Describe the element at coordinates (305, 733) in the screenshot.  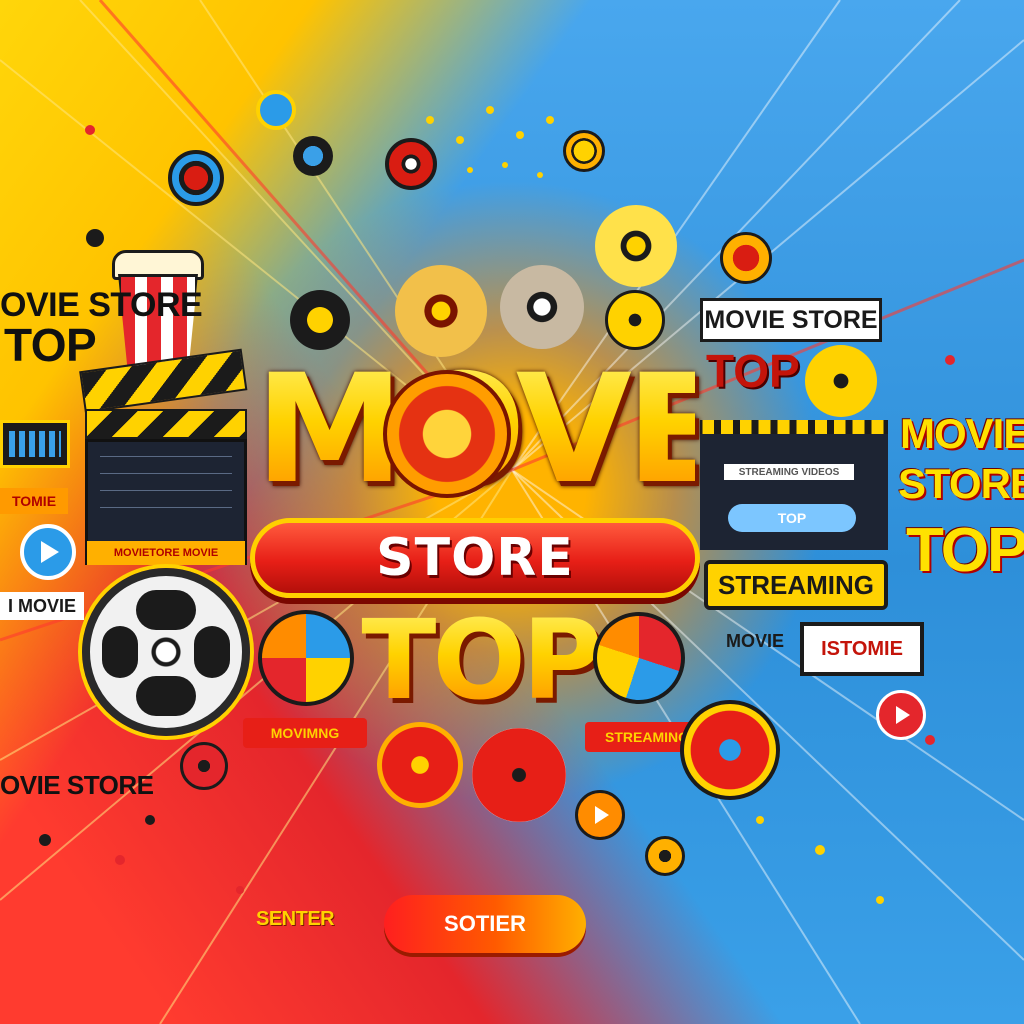
I see `bottom-left-ribbon: MOVIMNG` at that location.